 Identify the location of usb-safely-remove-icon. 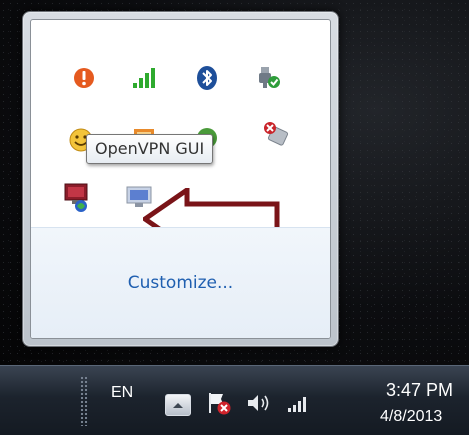
(269, 78).